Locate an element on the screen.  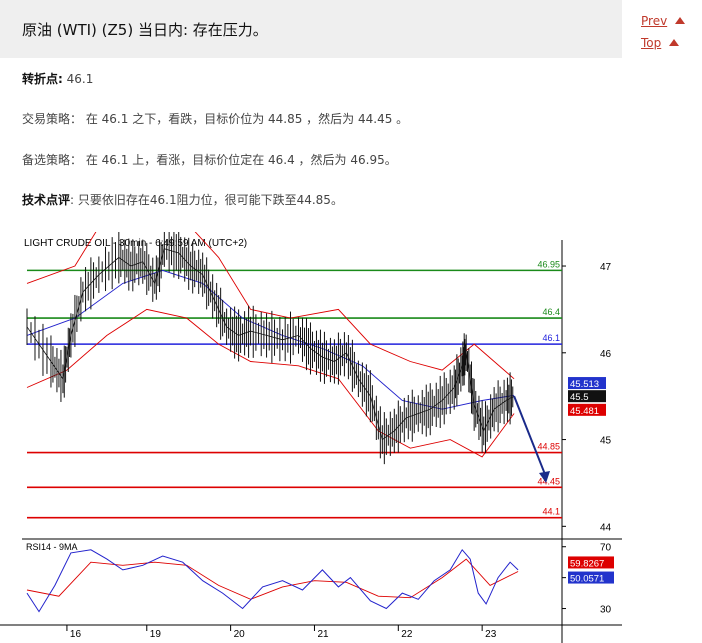
page-header: 原油 (WTI) (Z5) 当日内: 存在压力。 is located at coordinates (311, 29).